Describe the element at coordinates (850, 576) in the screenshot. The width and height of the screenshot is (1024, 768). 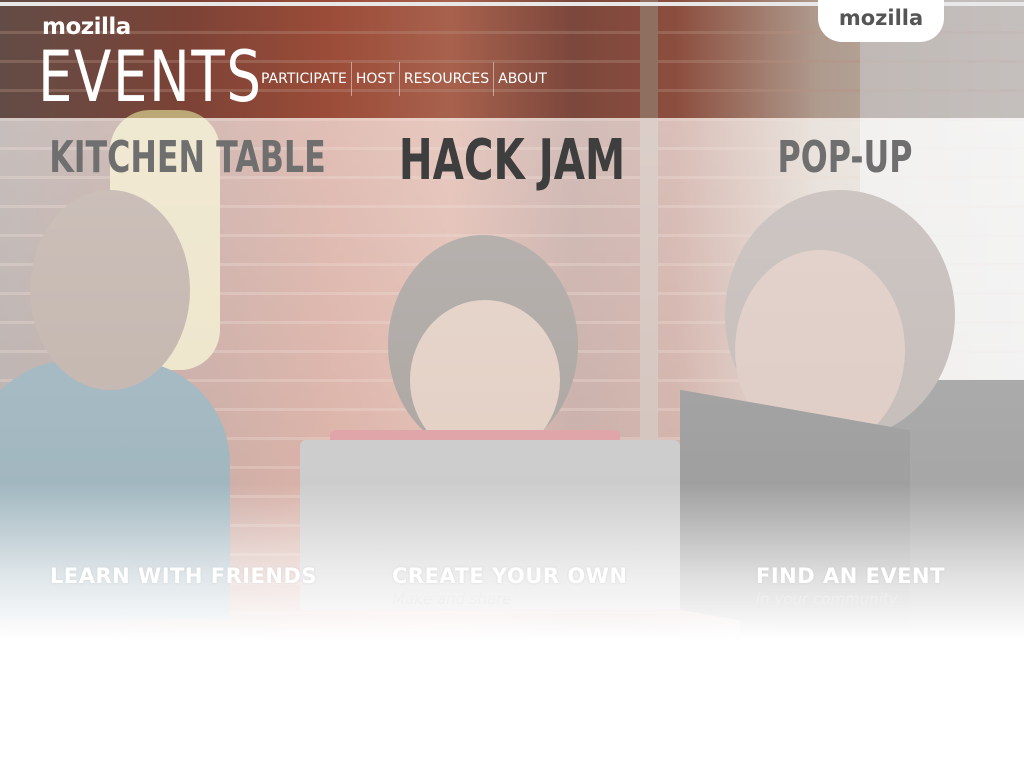
I see `callout-title: FIND AN EVENT` at that location.